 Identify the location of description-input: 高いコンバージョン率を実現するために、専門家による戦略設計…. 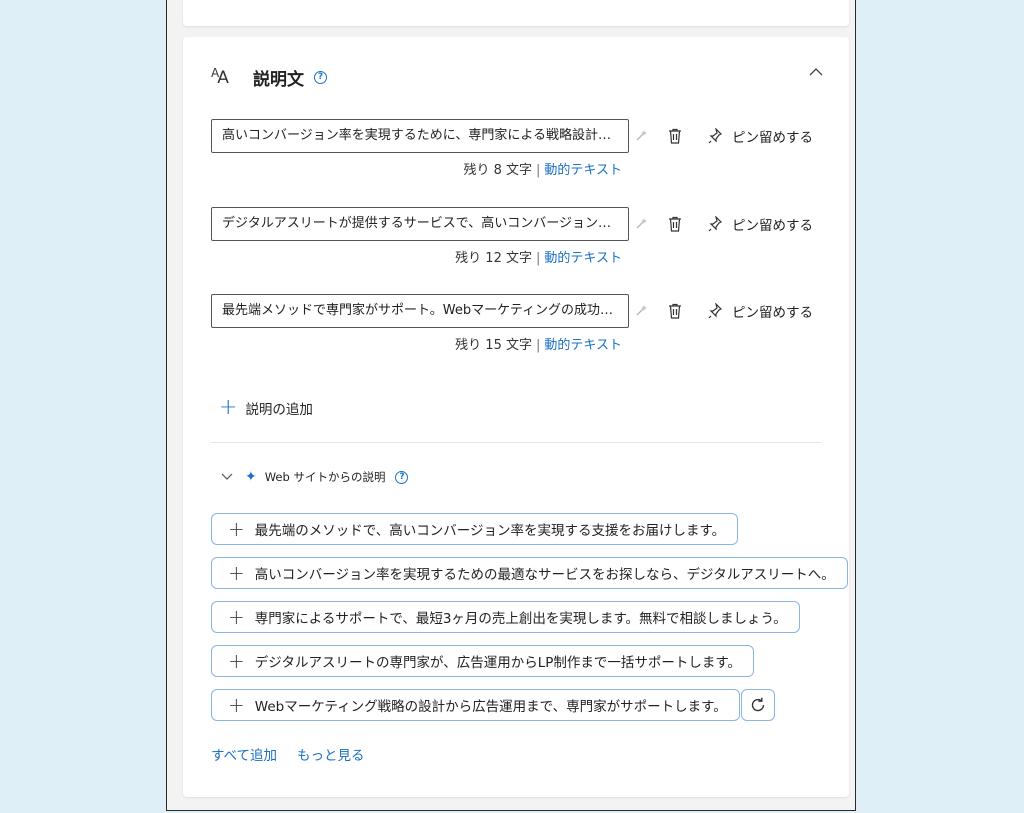
(420, 136).